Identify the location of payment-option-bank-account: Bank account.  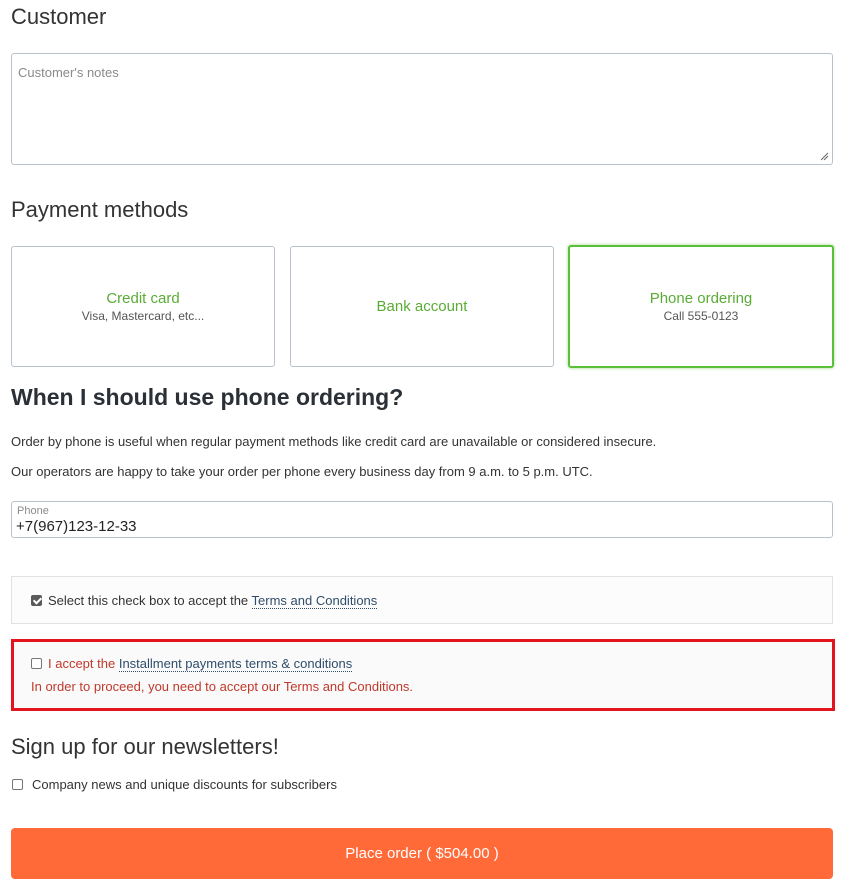
(422, 306).